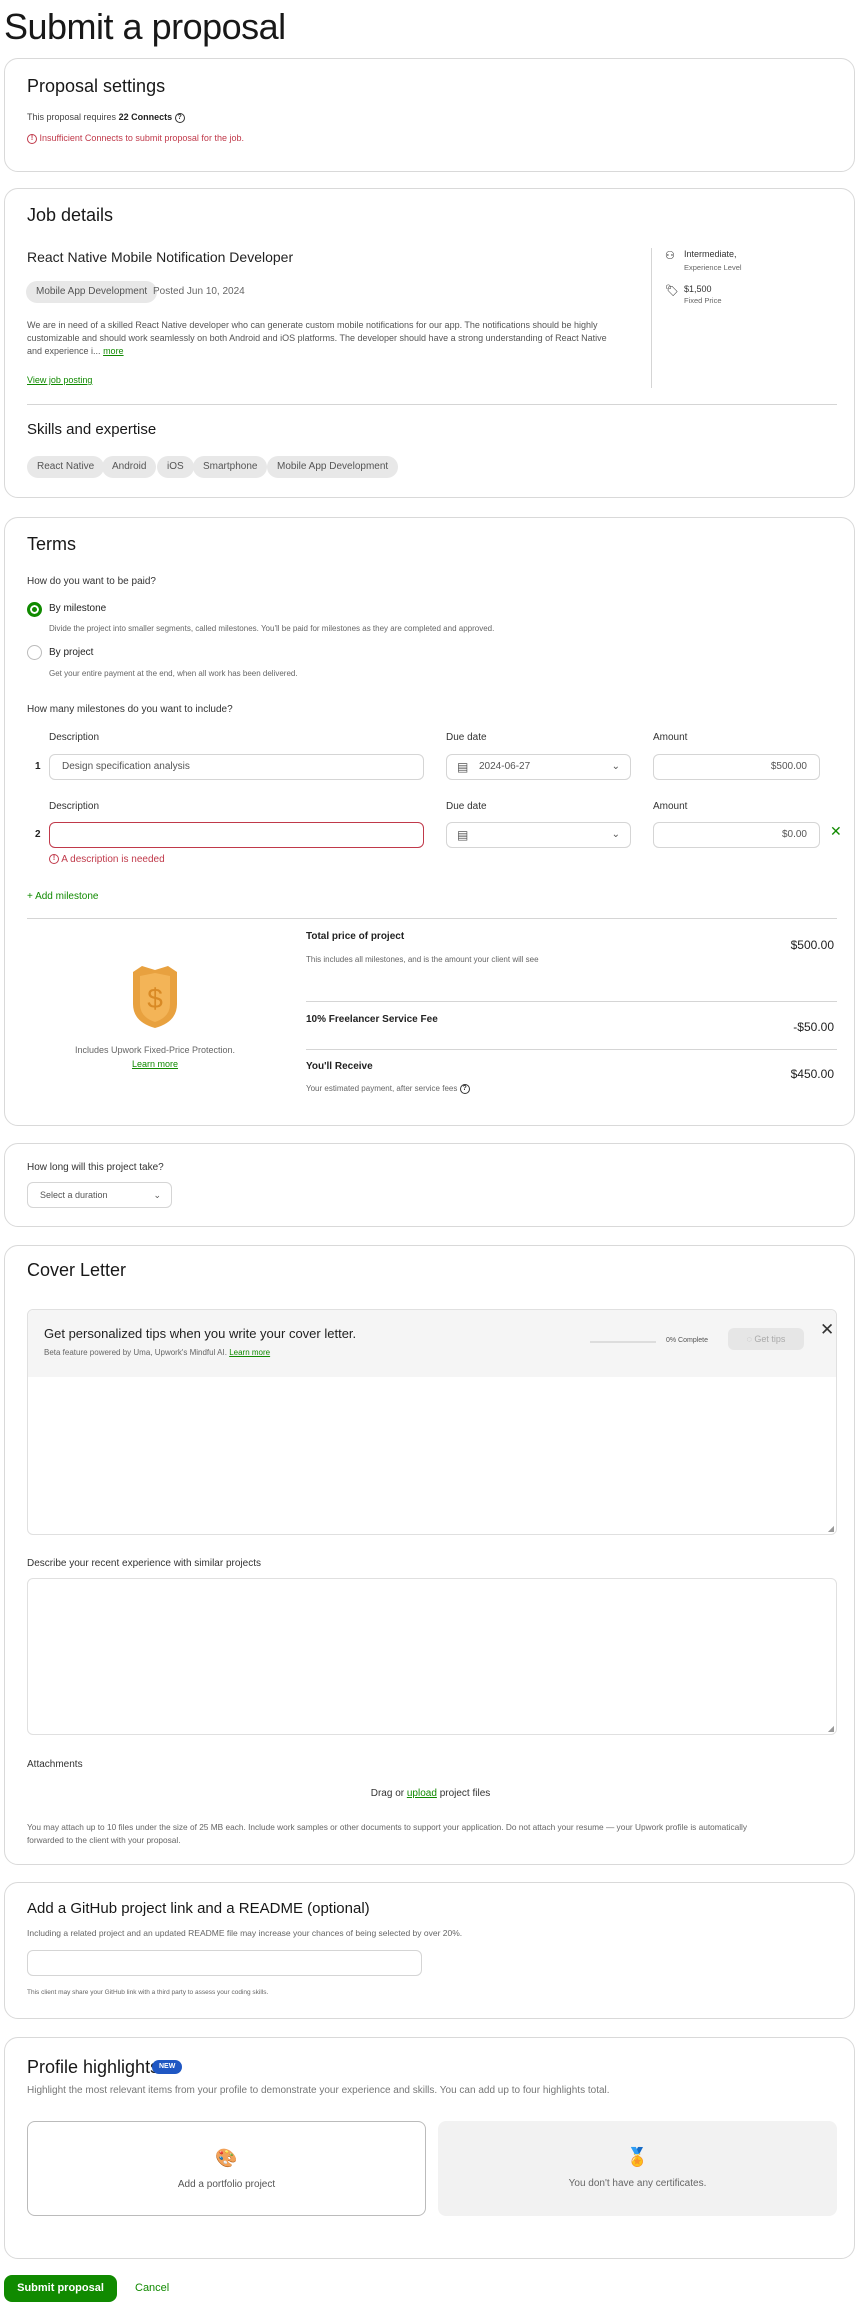  I want to click on experience-label: Experience Level, so click(713, 267).